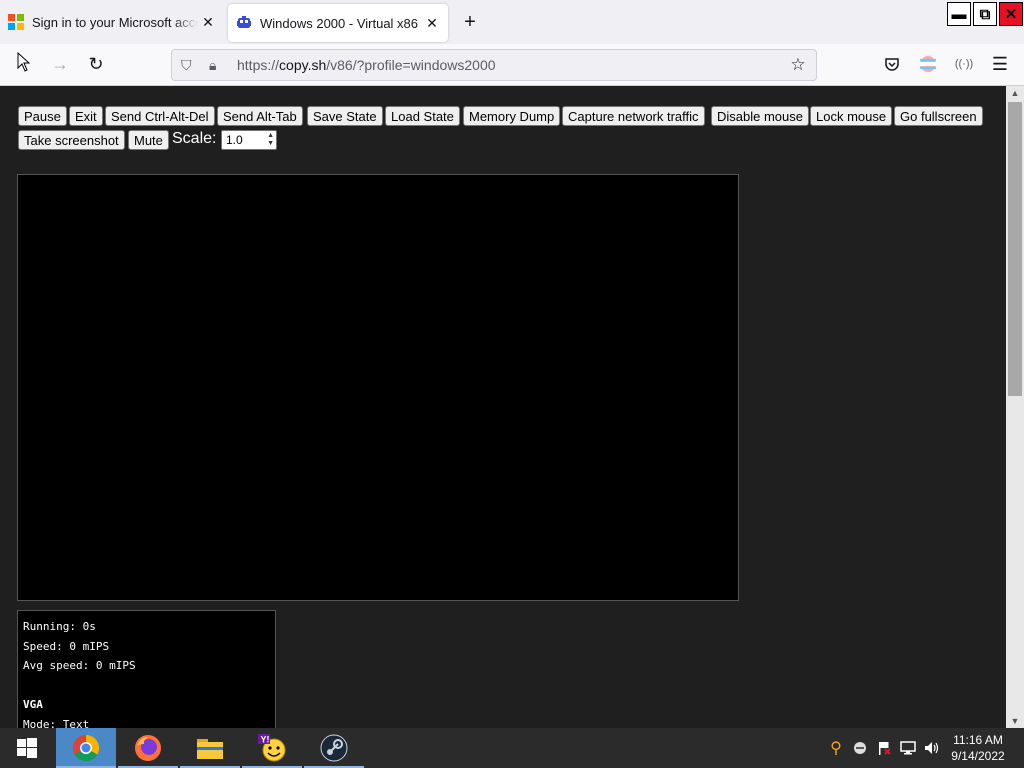  Describe the element at coordinates (56, 723) in the screenshot. I see `vga-mode: Mode: Text` at that location.